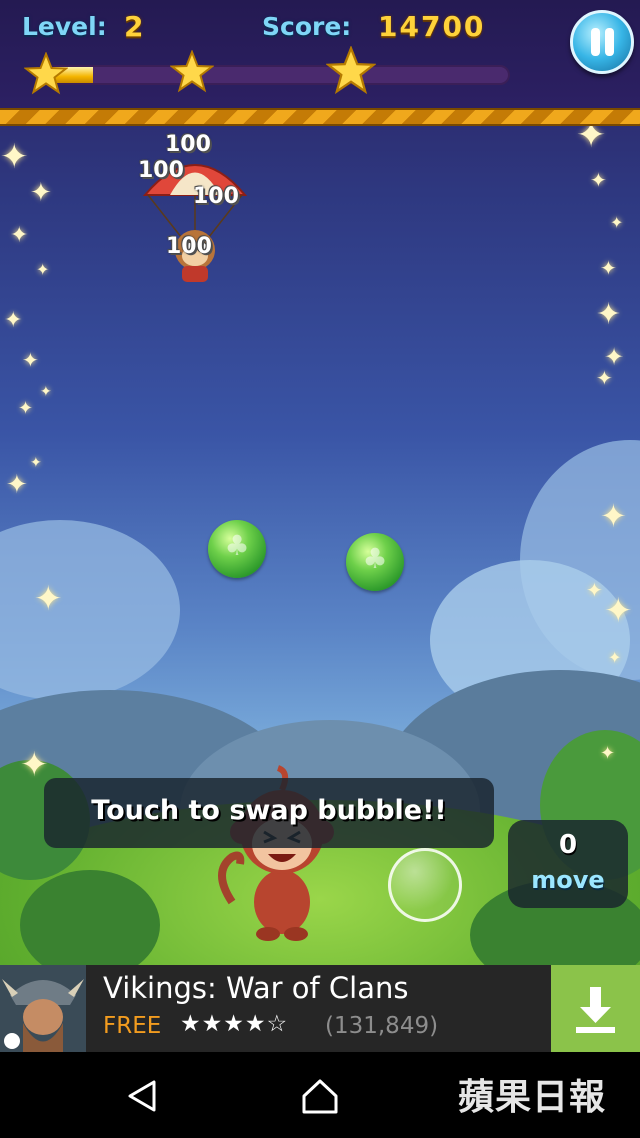 The image size is (640, 1138). Describe the element at coordinates (568, 864) in the screenshot. I see `moves-counter: 0 move` at that location.